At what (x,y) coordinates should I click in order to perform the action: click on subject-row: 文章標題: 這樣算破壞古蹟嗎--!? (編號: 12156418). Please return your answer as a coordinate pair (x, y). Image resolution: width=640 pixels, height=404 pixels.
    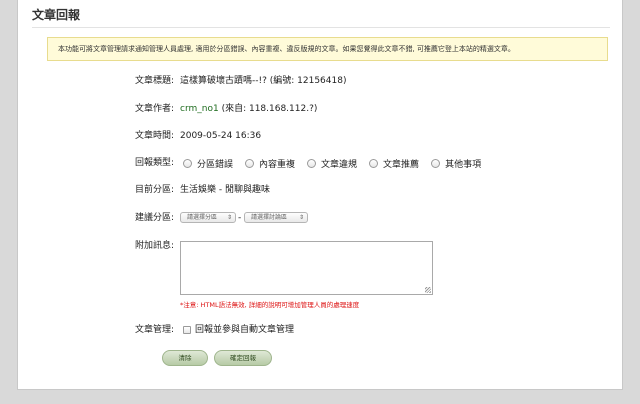
    Looking at the image, I should click on (321, 81).